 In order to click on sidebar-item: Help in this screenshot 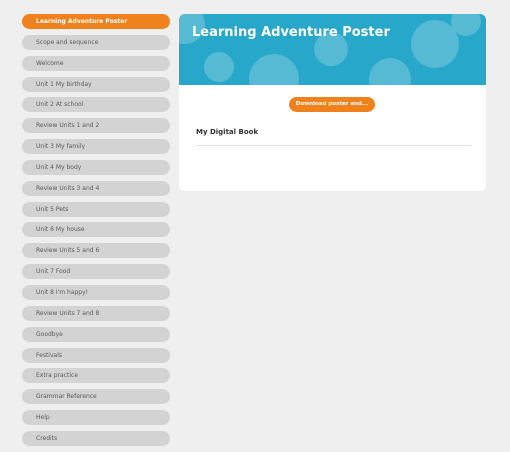, I will do `click(96, 418)`.